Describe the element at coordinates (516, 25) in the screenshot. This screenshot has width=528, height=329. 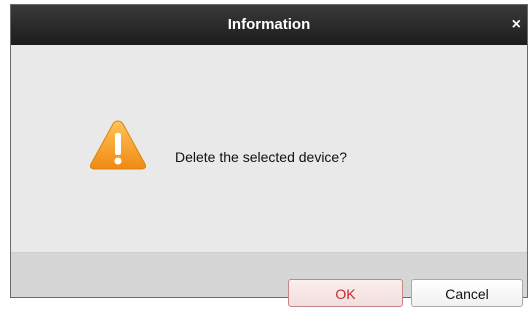
I see `close-icon: ×` at that location.